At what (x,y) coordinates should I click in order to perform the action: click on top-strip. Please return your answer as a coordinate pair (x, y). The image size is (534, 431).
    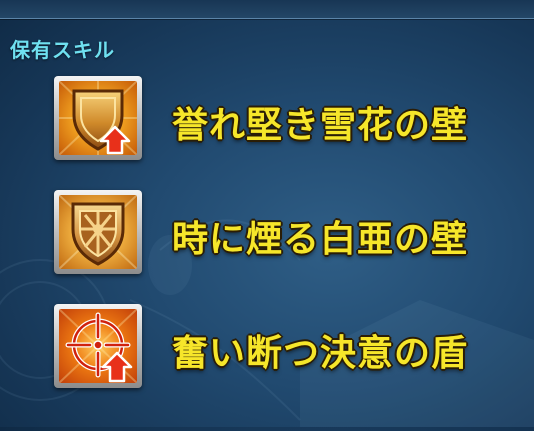
    Looking at the image, I should click on (267, 9).